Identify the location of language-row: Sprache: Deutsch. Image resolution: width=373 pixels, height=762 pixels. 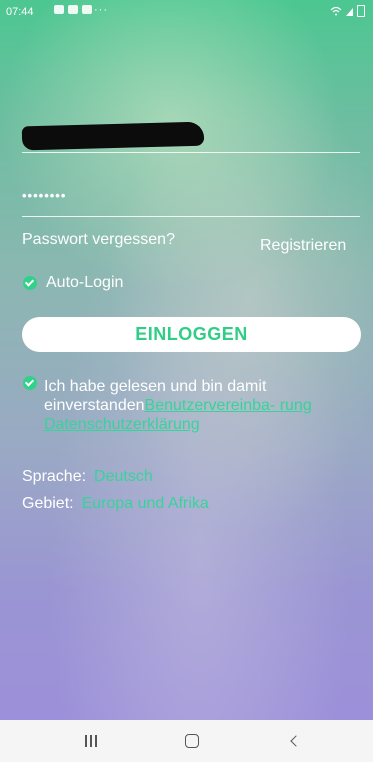
(87, 477).